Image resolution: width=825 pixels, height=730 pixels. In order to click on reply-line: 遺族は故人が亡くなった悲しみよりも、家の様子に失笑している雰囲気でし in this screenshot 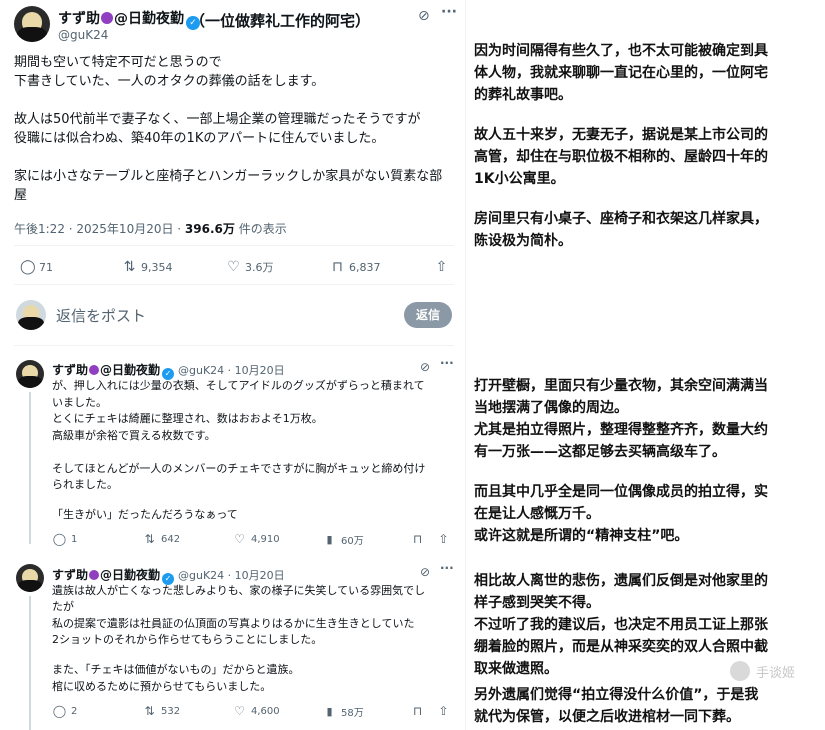, I will do `click(239, 590)`.